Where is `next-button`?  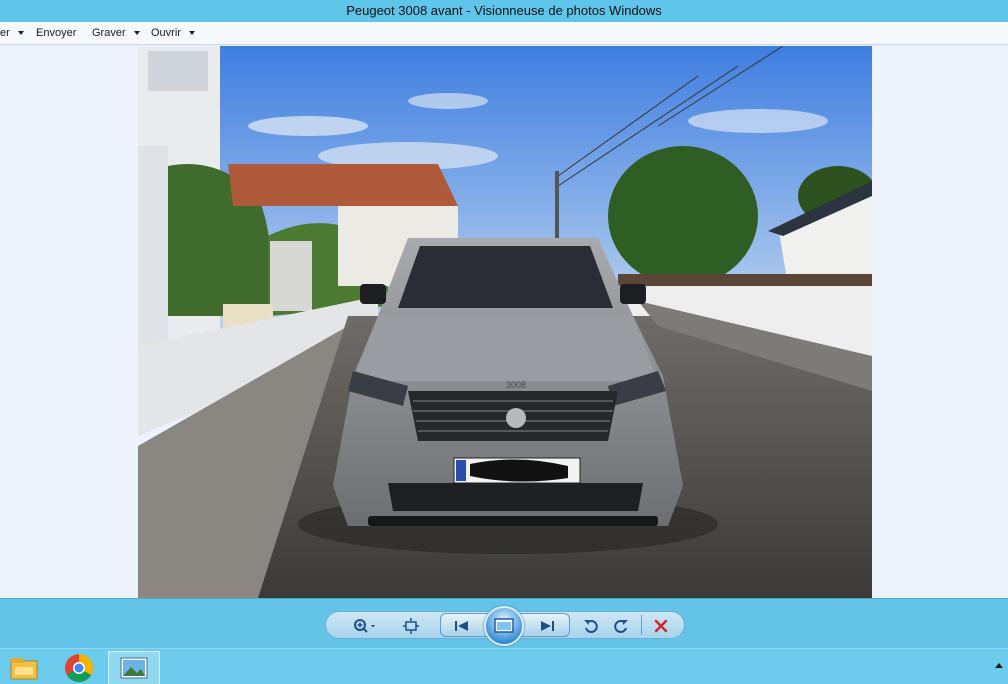 next-button is located at coordinates (547, 626).